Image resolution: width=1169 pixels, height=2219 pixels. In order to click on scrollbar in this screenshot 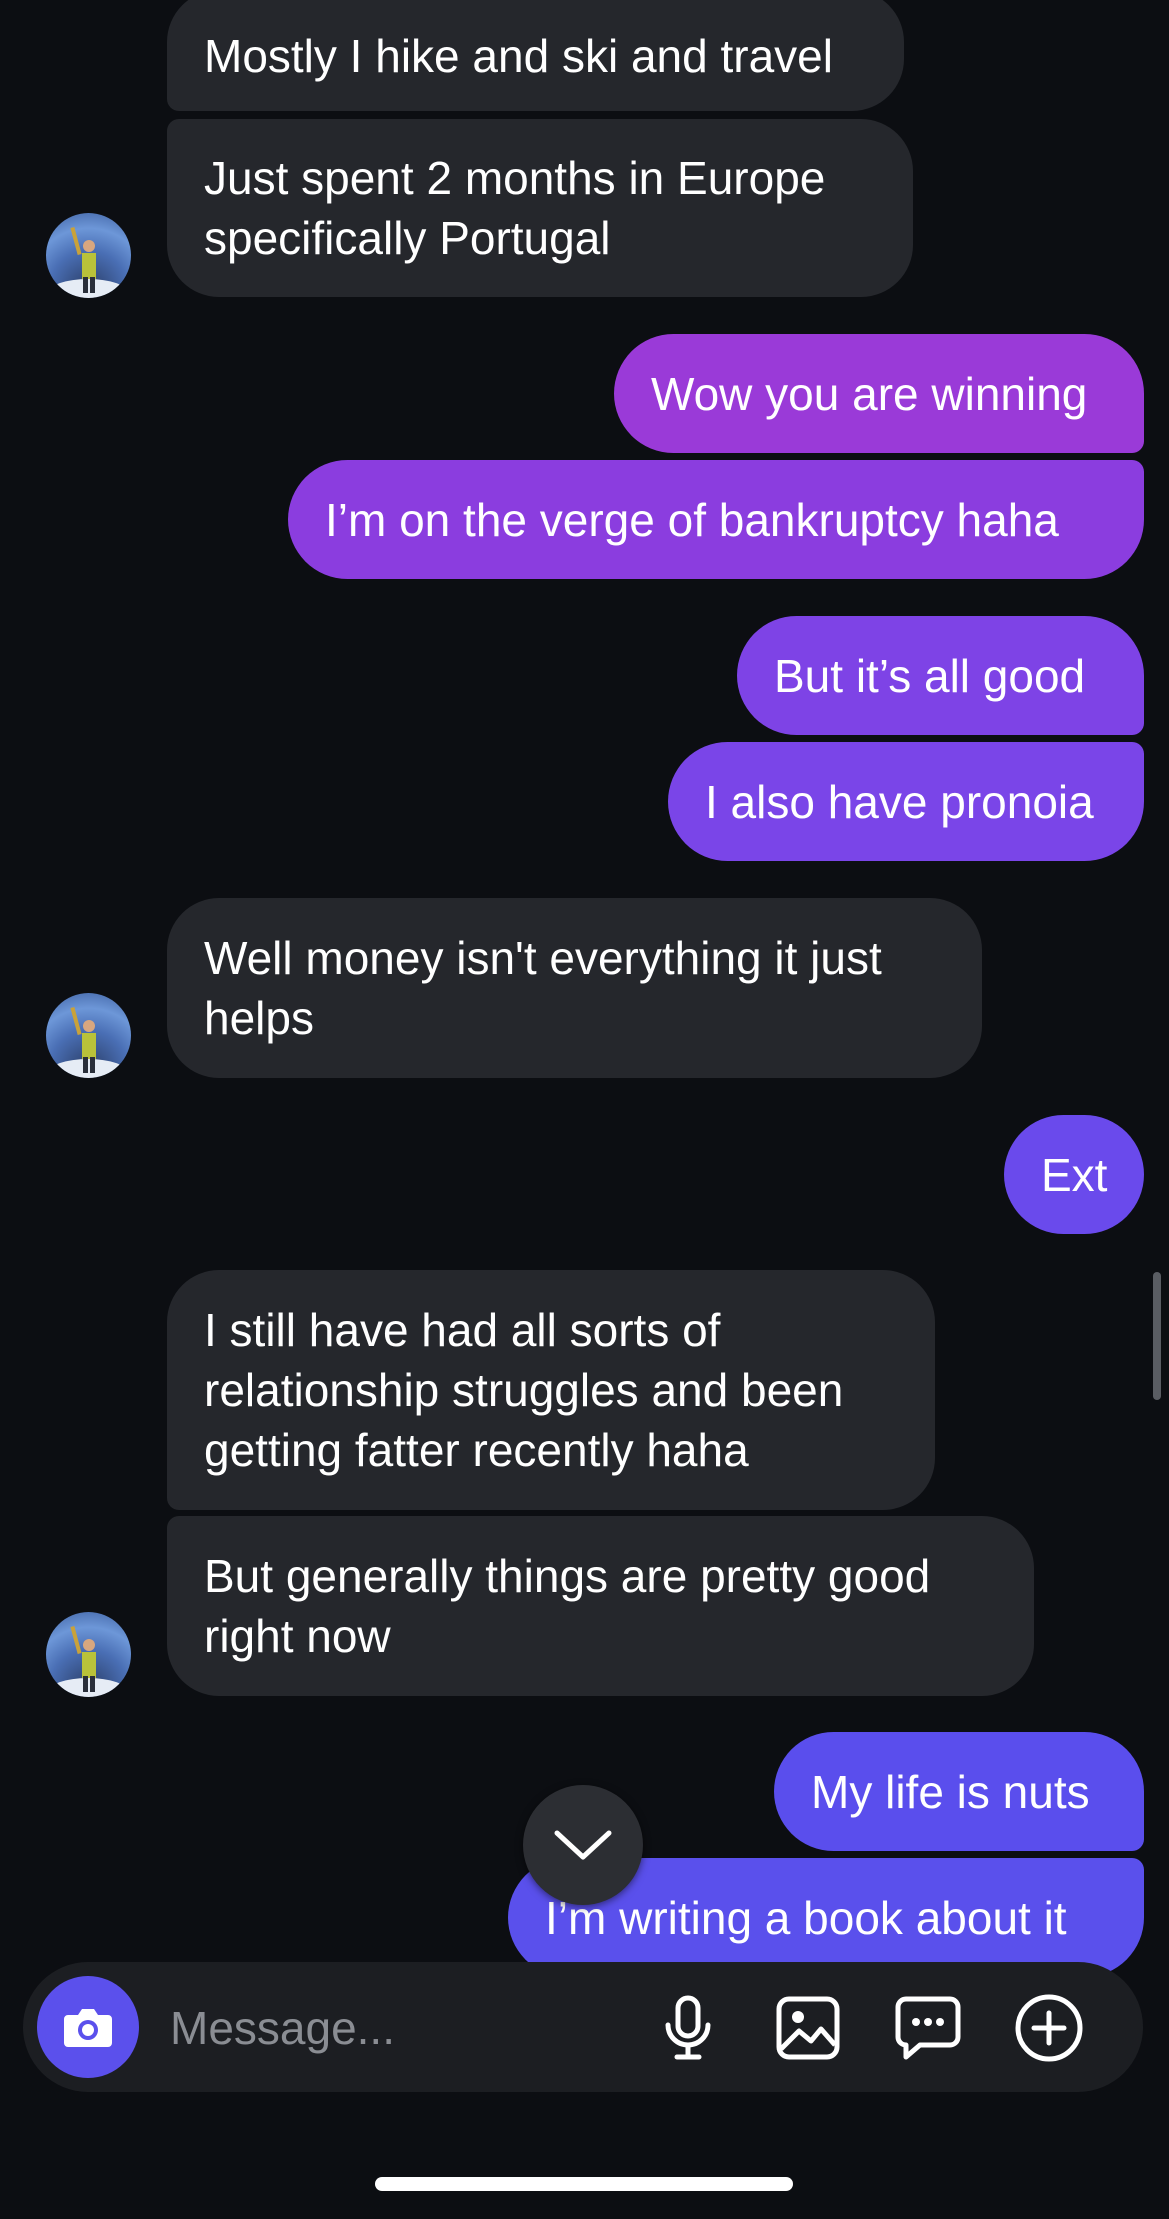, I will do `click(1157, 1336)`.